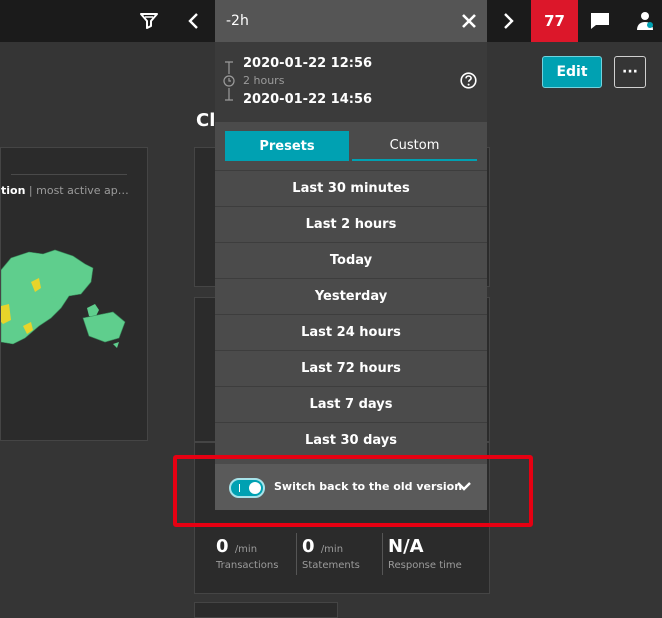 This screenshot has width=662, height=618. I want to click on timeframe-start: 2020-01-22 12:56, so click(308, 63).